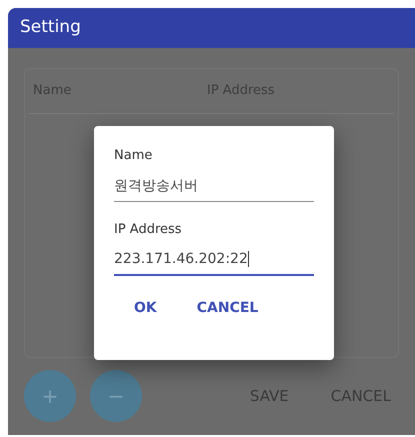 The width and height of the screenshot is (415, 437). I want to click on window-title: Setting, so click(50, 28).